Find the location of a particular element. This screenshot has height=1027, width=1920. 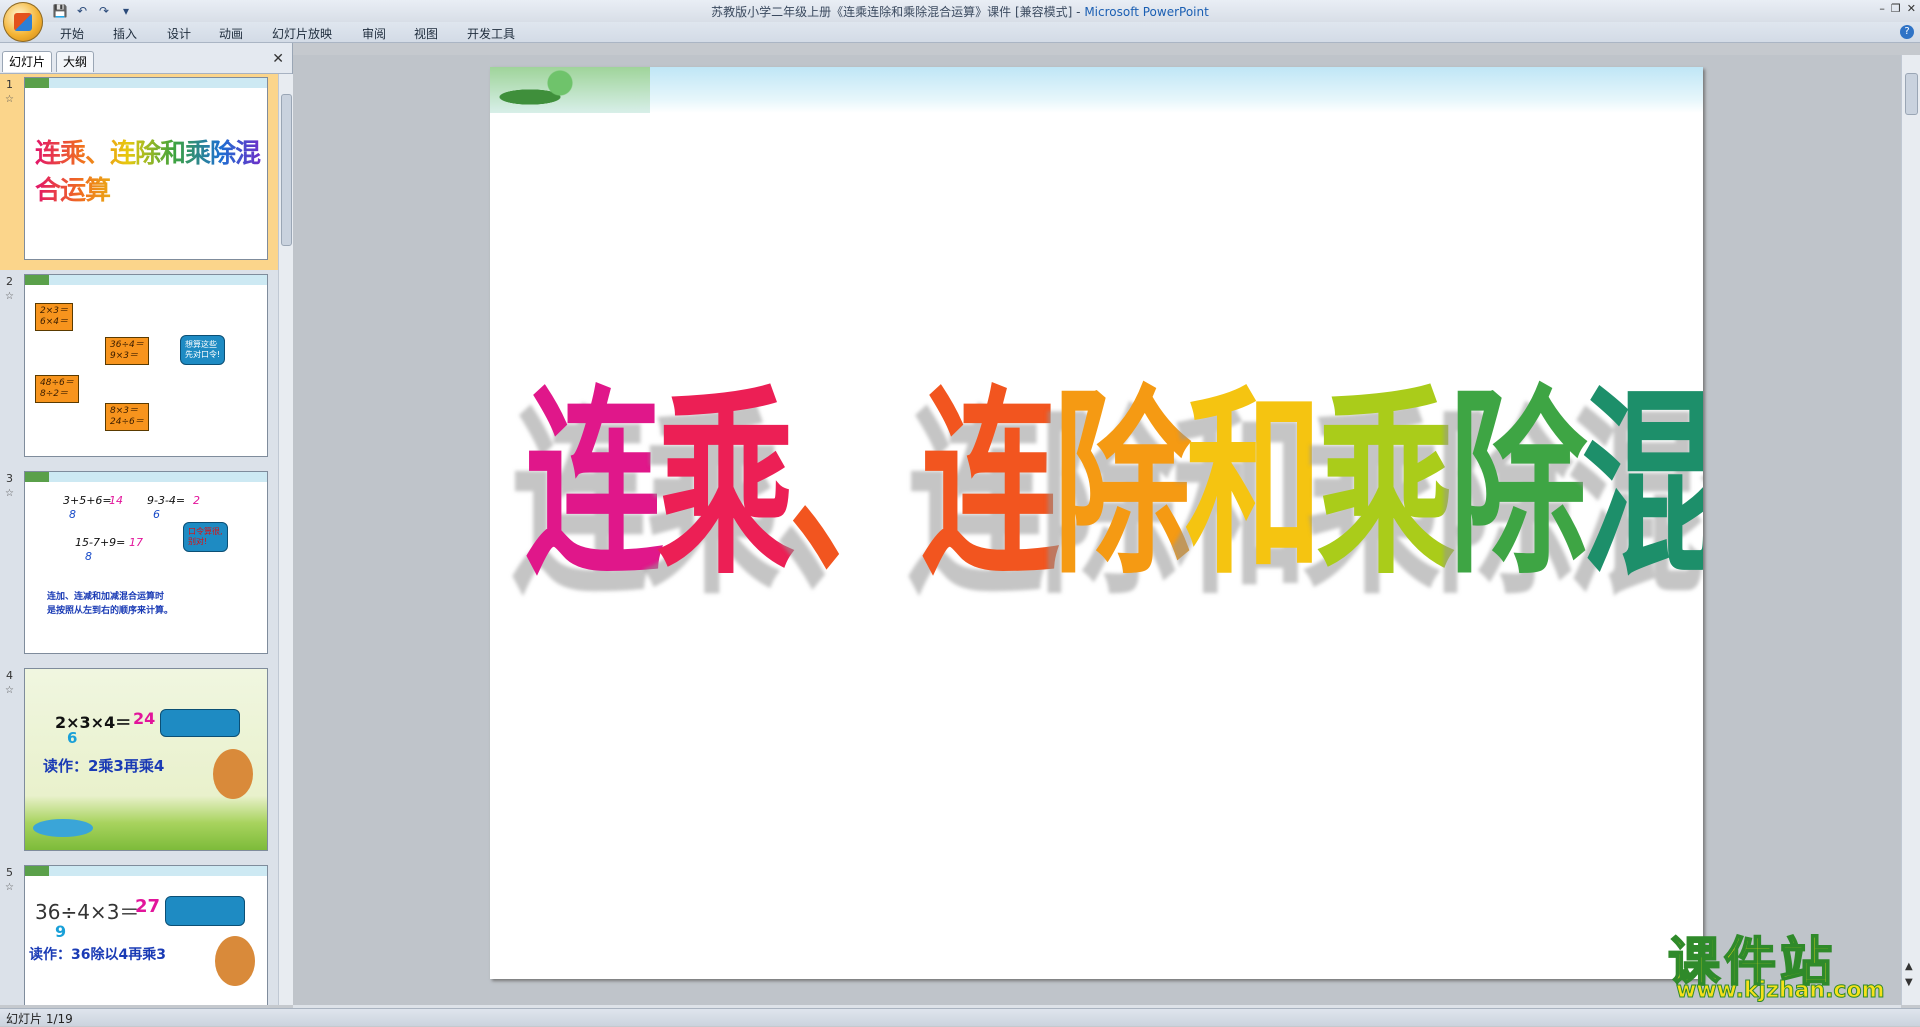

status-bar: 幻灯片 1/19 is located at coordinates (960, 1017).